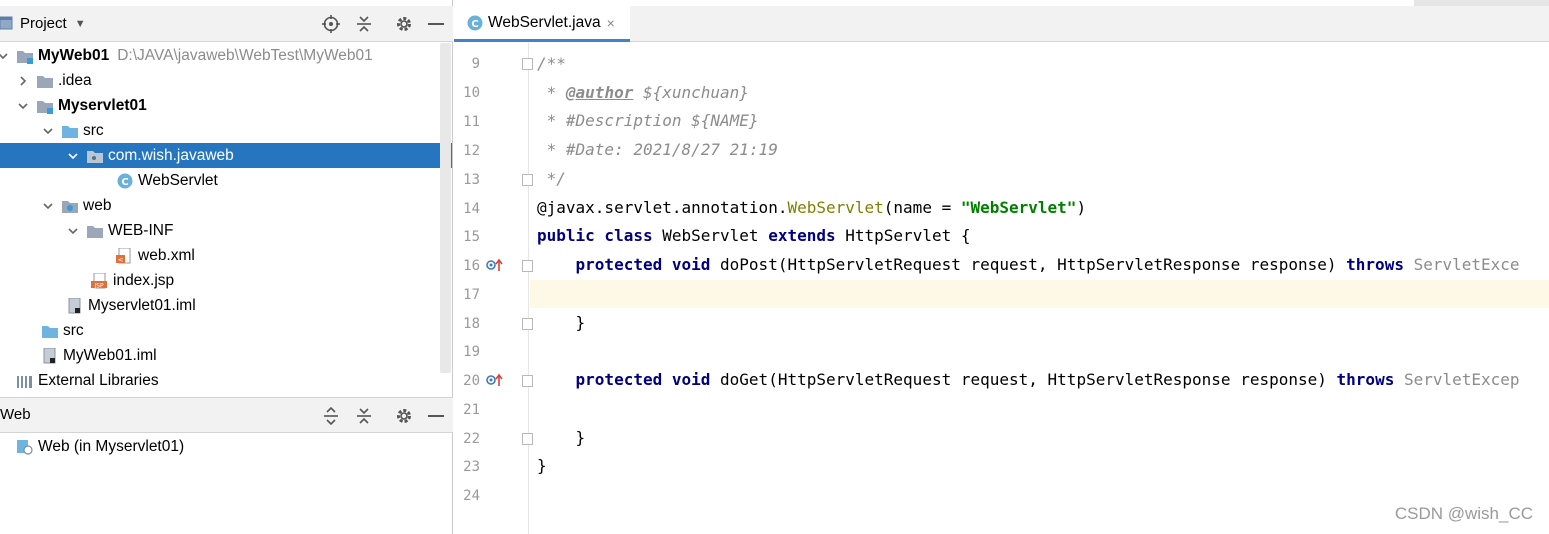 This screenshot has height=534, width=1549. Describe the element at coordinates (220, 230) in the screenshot. I see `tree-item-web-inf: WEB-INF` at that location.